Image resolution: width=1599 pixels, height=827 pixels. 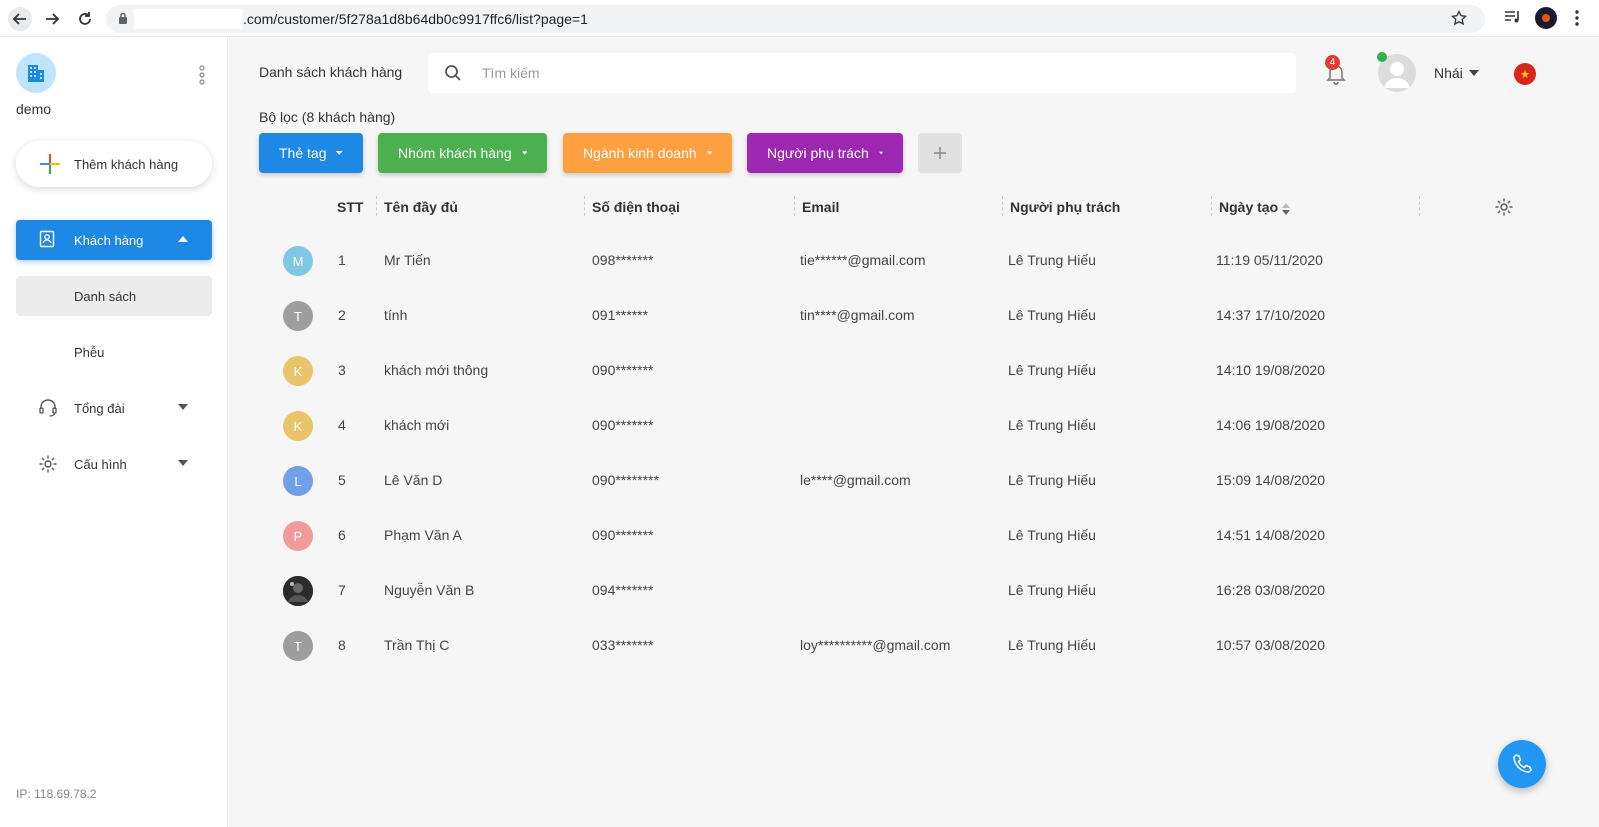 What do you see at coordinates (85, 19) in the screenshot?
I see `reload-button` at bounding box center [85, 19].